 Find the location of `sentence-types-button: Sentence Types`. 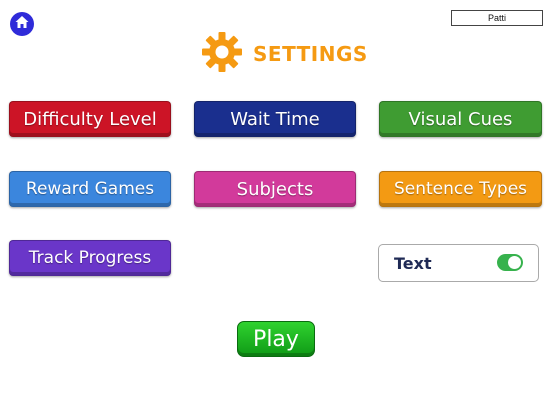

sentence-types-button: Sentence Types is located at coordinates (460, 189).